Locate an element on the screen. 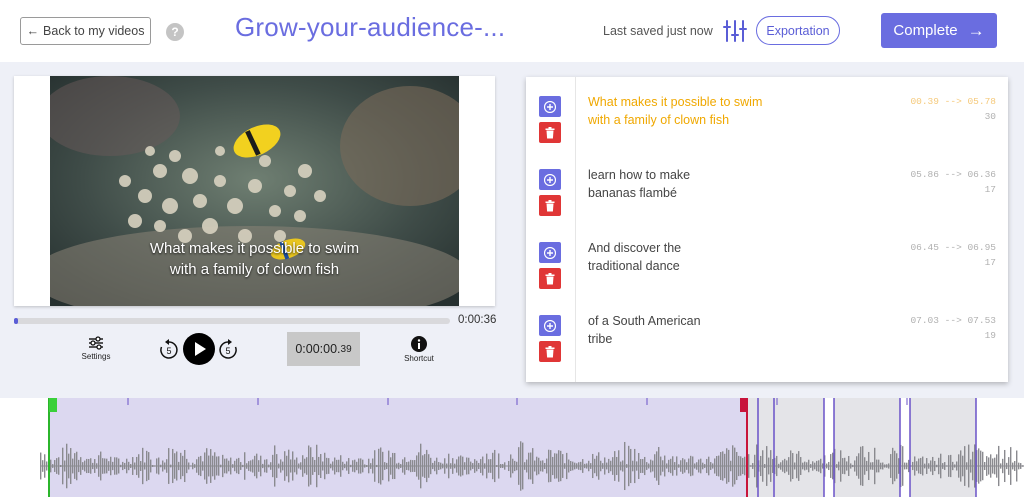  play-button is located at coordinates (199, 349).